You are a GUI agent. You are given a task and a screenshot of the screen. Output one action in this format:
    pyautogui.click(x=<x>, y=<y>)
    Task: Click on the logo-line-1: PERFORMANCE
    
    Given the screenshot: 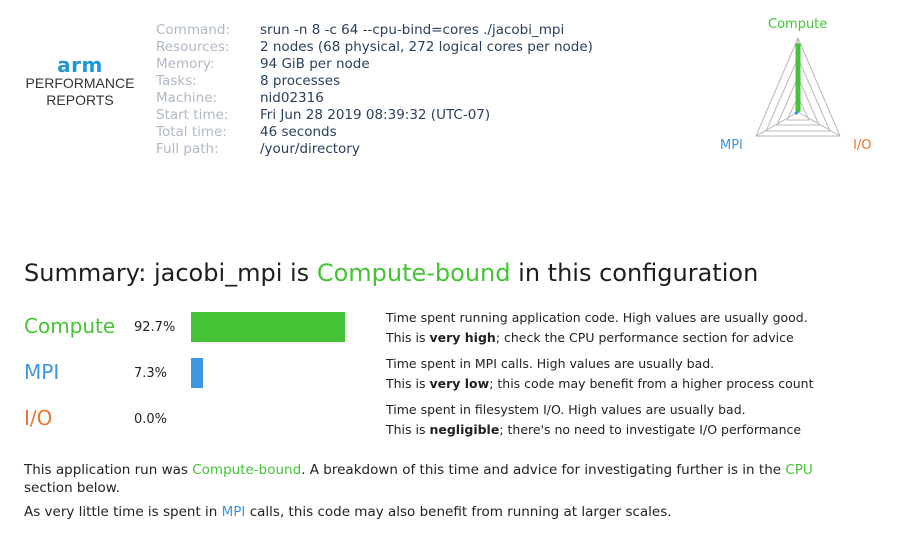 What is the action you would take?
    pyautogui.click(x=80, y=83)
    